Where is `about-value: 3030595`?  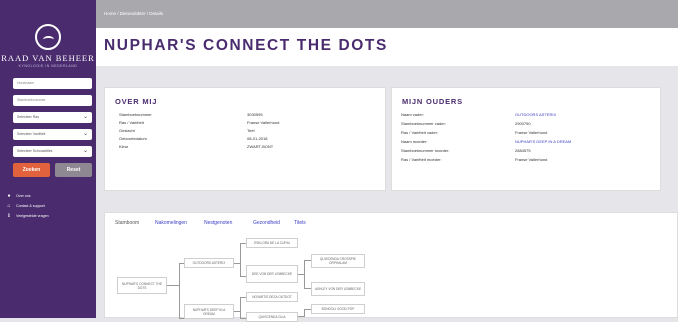 about-value: 3030595 is located at coordinates (255, 114).